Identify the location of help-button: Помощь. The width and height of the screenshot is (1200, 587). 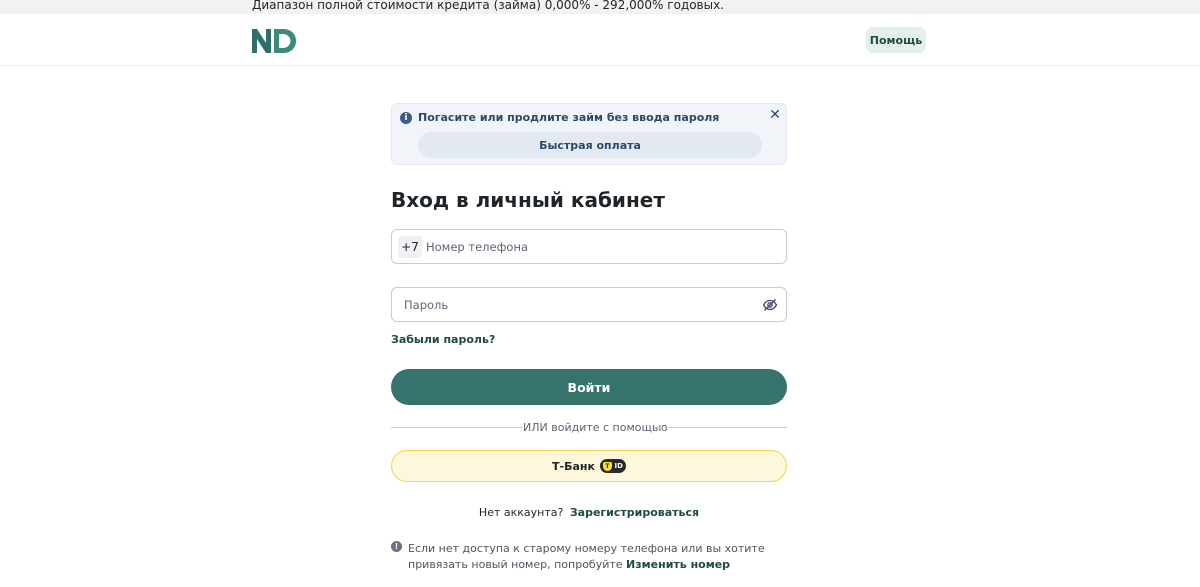
(896, 40).